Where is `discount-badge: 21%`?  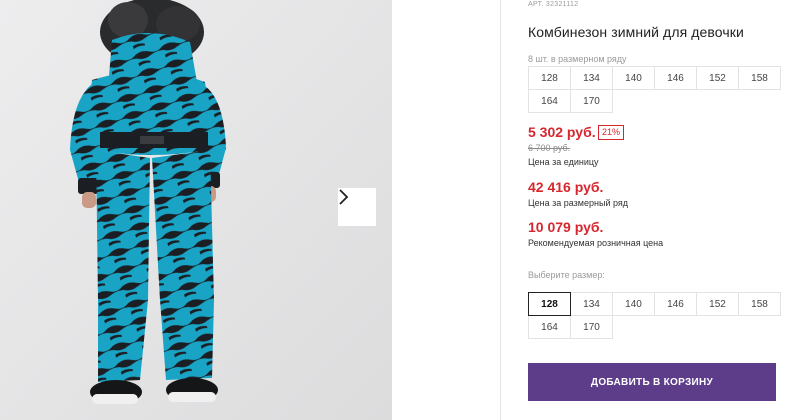 discount-badge: 21% is located at coordinates (611, 132).